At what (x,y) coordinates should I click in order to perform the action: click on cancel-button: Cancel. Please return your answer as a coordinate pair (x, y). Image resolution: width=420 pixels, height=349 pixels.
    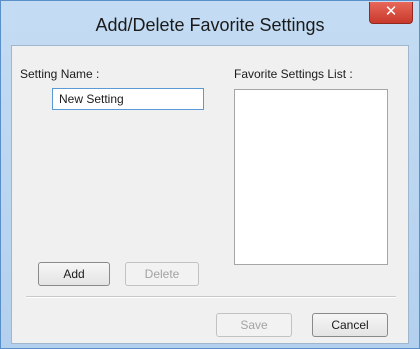
    Looking at the image, I should click on (350, 325).